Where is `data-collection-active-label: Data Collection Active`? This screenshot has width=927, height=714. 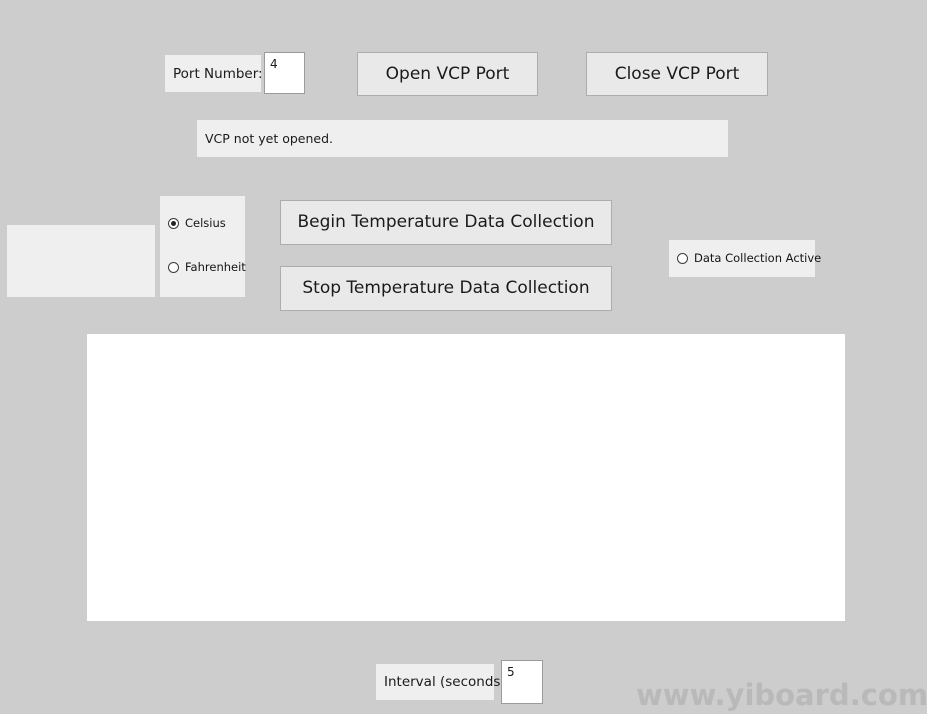 data-collection-active-label: Data Collection Active is located at coordinates (758, 258).